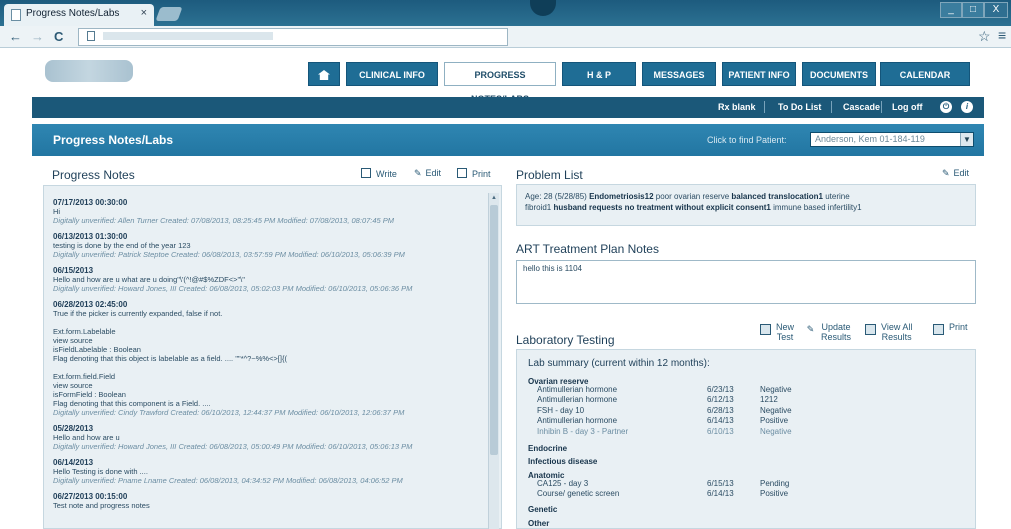 This screenshot has height=529, width=1011. What do you see at coordinates (538, 207) in the screenshot?
I see `problem-item: fibroid1` at bounding box center [538, 207].